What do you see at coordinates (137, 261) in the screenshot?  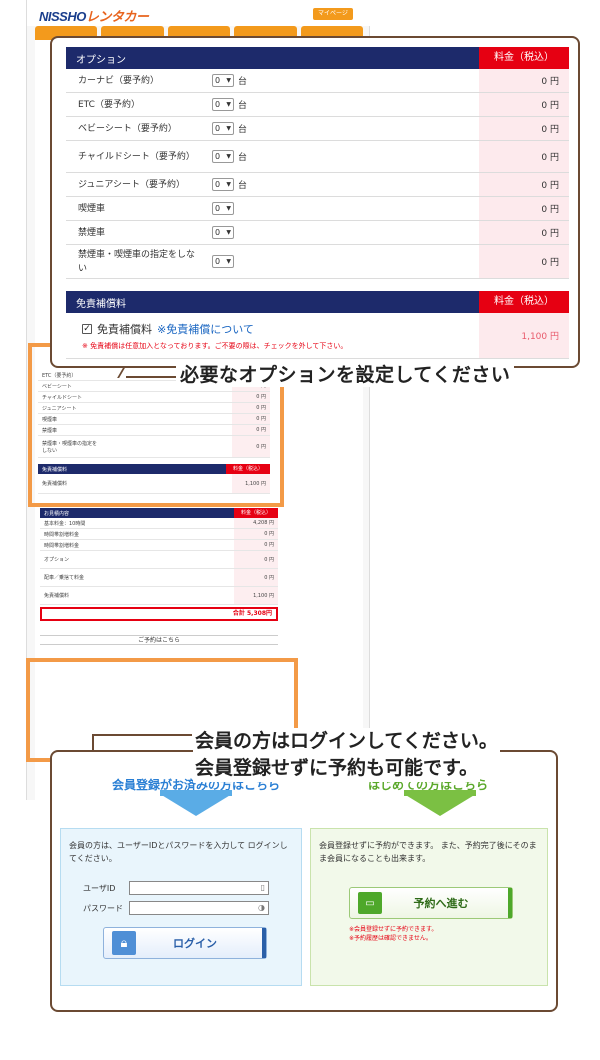 I see `option-name: 禁煙車・喫煙車の指定をしない` at bounding box center [137, 261].